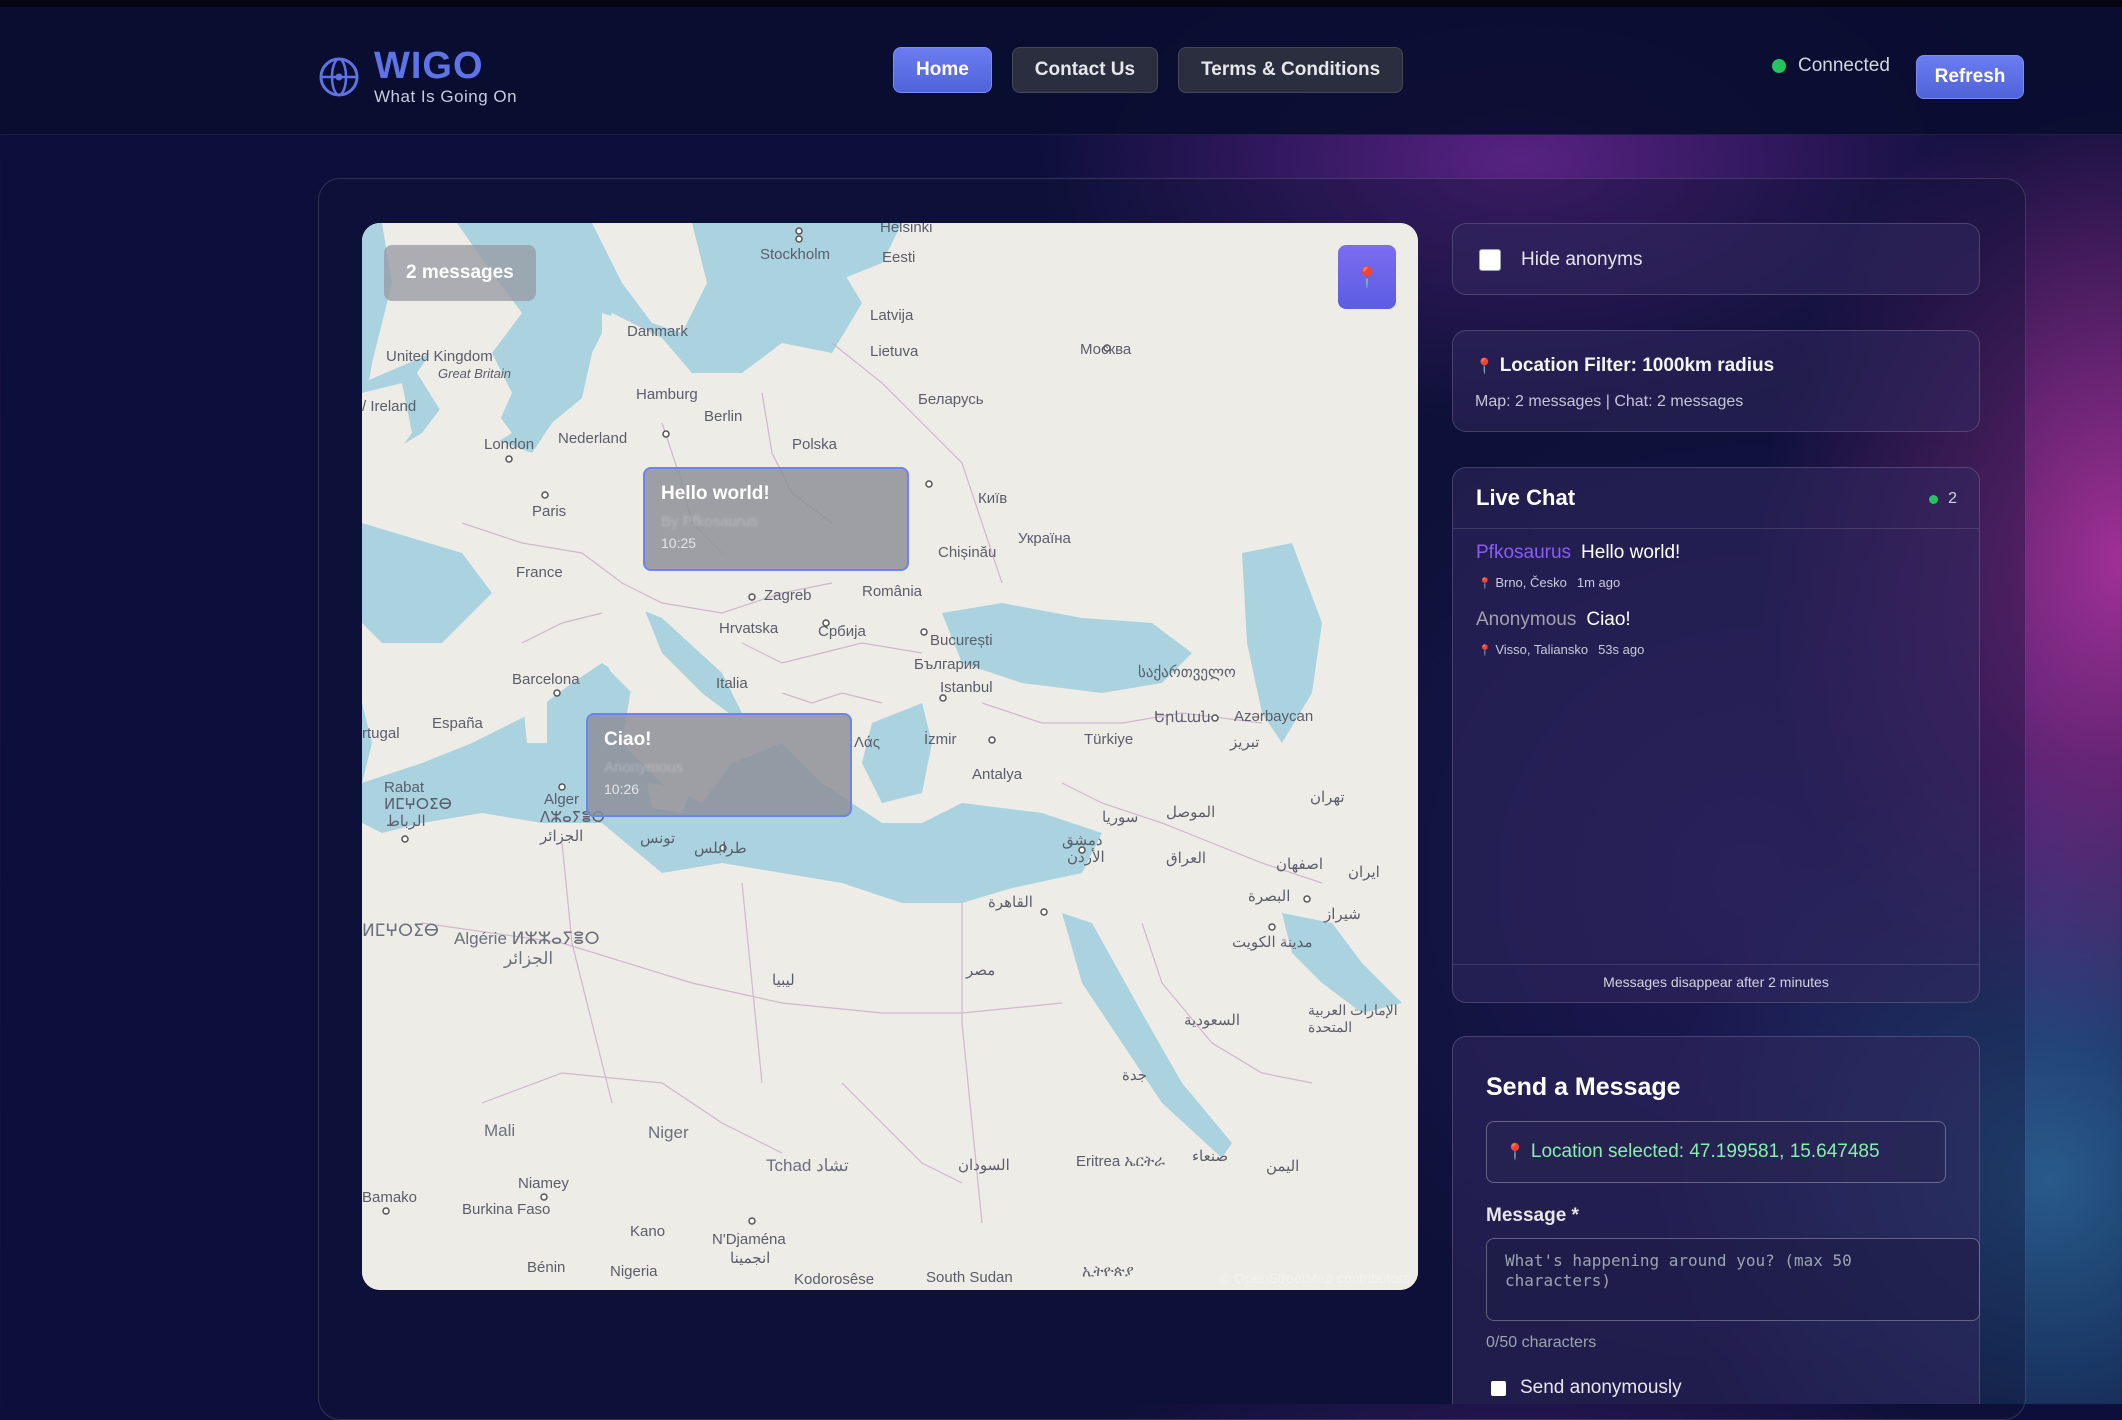 This screenshot has height=1420, width=2122. What do you see at coordinates (1315, 1278) in the screenshot?
I see `map-attribution: © OpenStreetMap contributors` at bounding box center [1315, 1278].